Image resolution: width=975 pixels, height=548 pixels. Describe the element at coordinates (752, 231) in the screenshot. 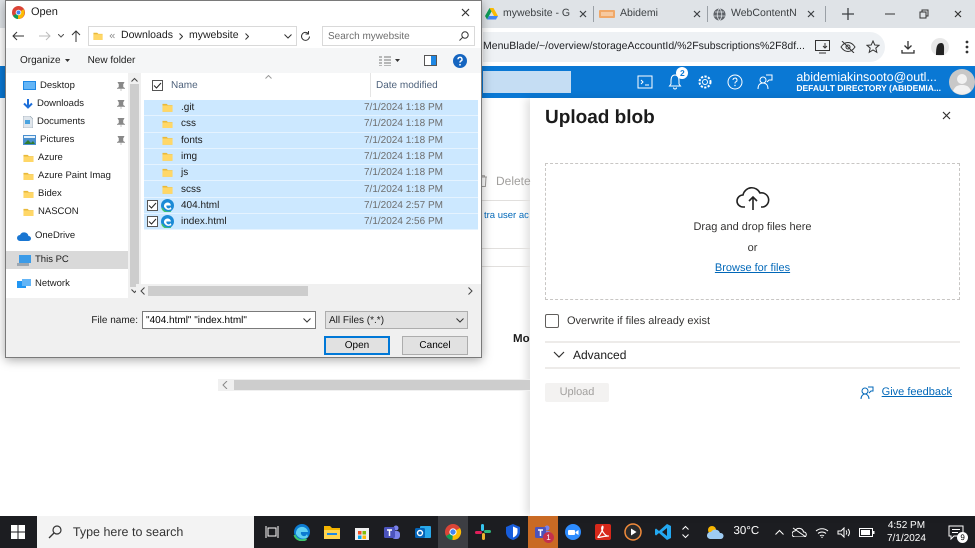

I see `drop-zone: Drag and drop files here or Browse for files` at that location.